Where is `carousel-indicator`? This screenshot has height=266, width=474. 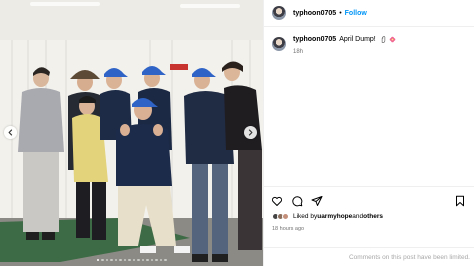 carousel-indicator is located at coordinates (131, 259).